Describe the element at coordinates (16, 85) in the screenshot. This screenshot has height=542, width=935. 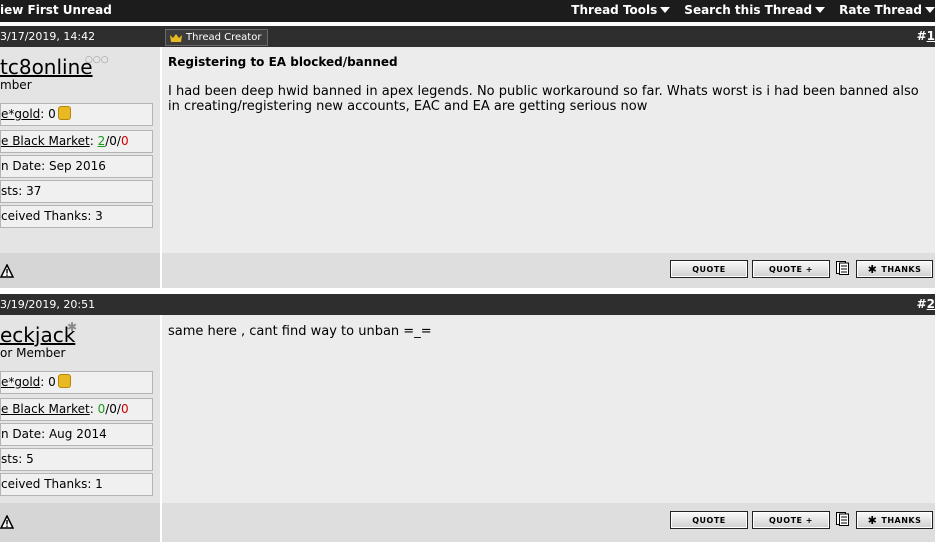
I see `user-title: mber` at that location.